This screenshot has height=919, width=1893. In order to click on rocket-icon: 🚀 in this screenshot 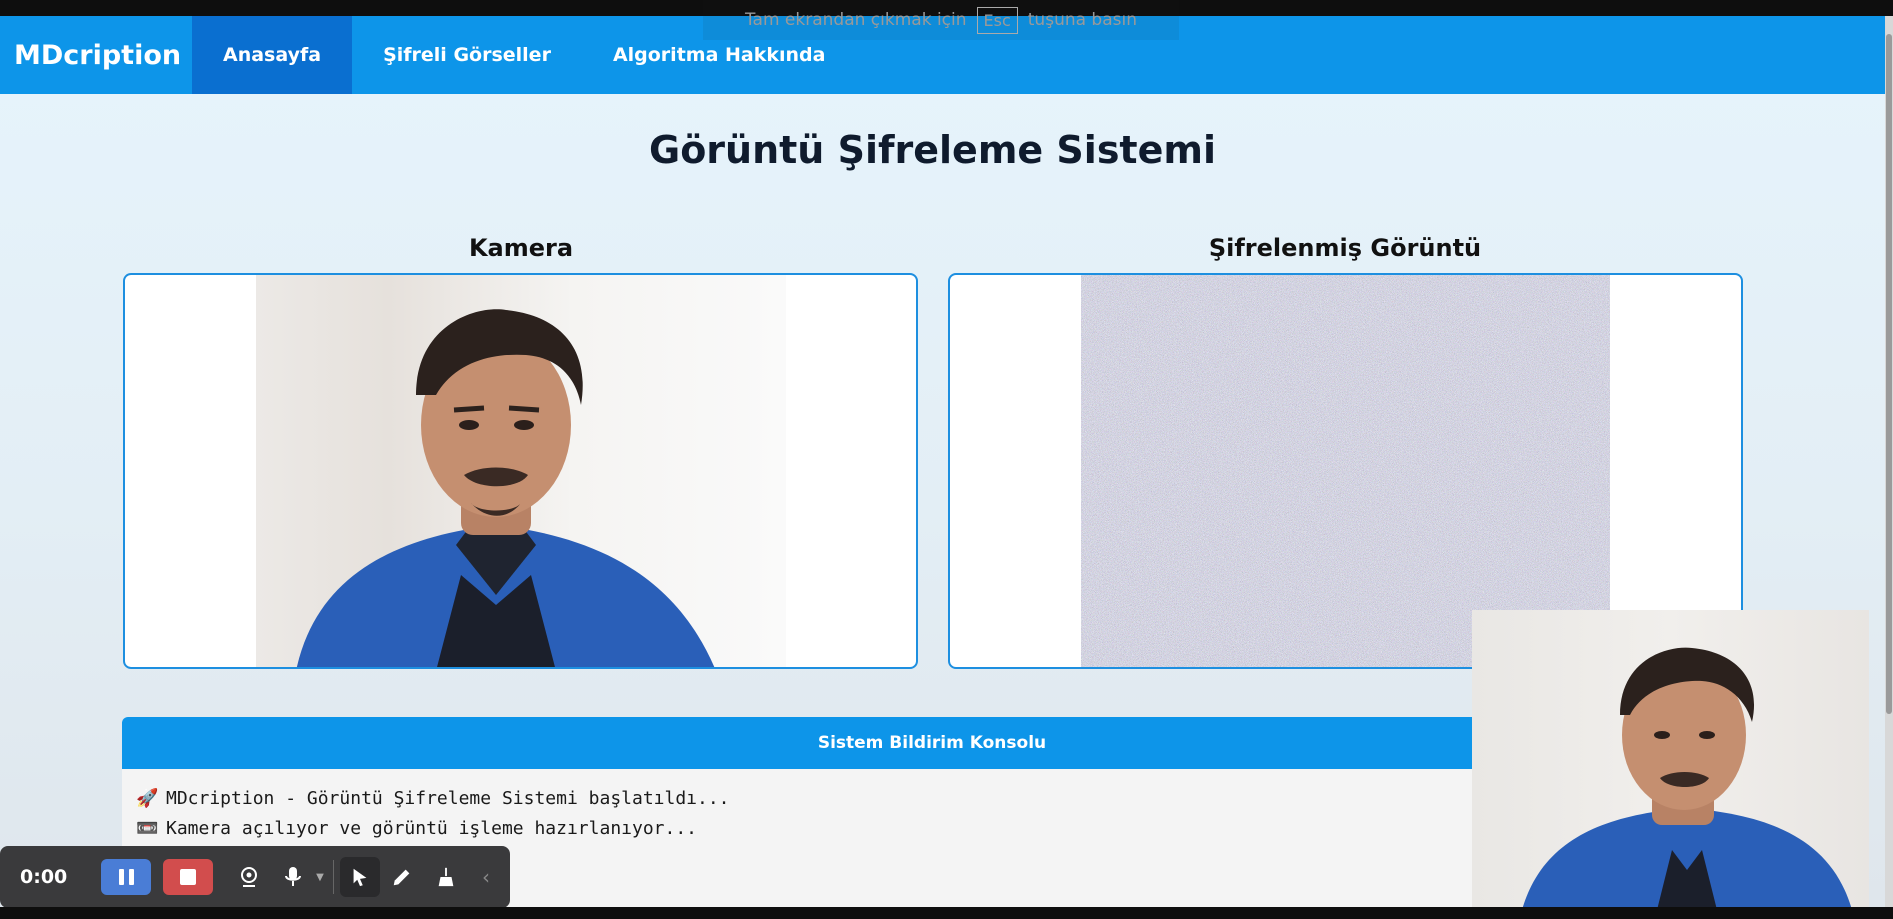, I will do `click(147, 798)`.